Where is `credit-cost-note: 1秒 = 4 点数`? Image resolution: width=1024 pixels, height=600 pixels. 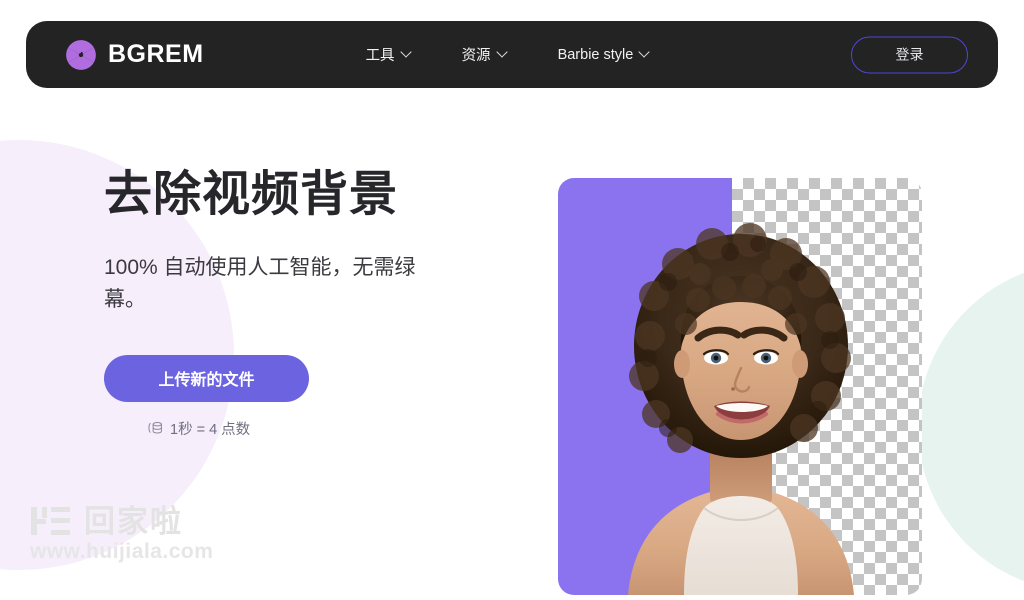 credit-cost-note: 1秒 = 4 点数 is located at coordinates (326, 428).